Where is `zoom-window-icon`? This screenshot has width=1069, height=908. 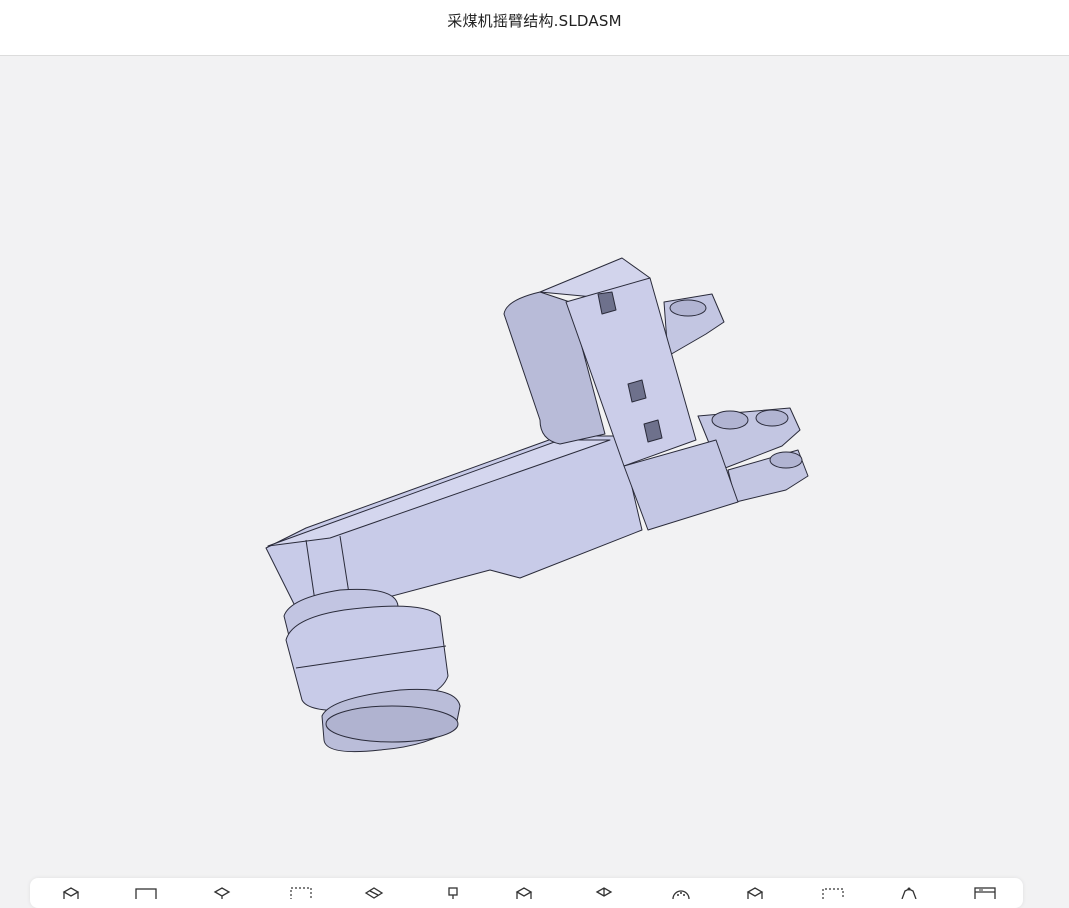
zoom-window-icon is located at coordinates (301, 896).